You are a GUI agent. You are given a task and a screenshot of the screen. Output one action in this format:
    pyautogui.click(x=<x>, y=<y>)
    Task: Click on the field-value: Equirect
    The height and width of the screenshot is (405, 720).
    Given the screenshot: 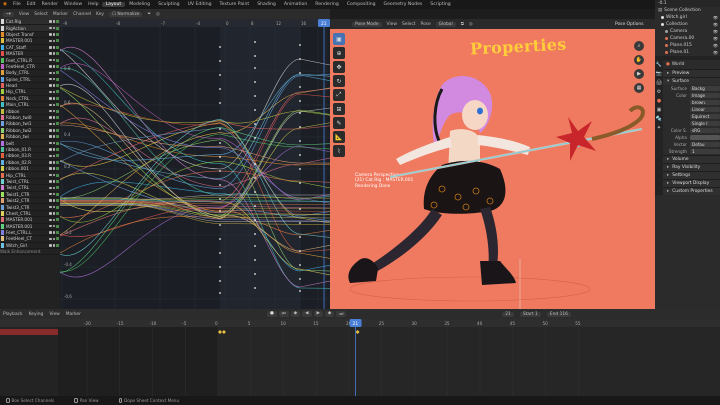 What is the action you would take?
    pyautogui.click(x=705, y=116)
    